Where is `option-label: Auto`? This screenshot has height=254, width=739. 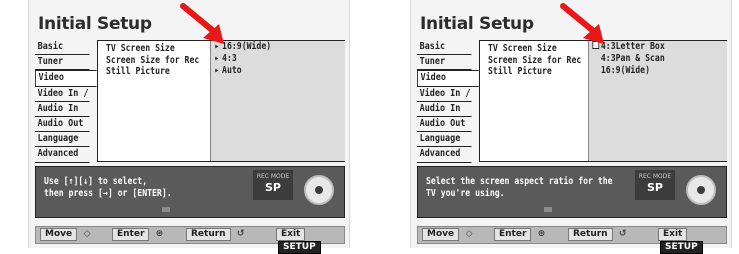 option-label: Auto is located at coordinates (232, 70).